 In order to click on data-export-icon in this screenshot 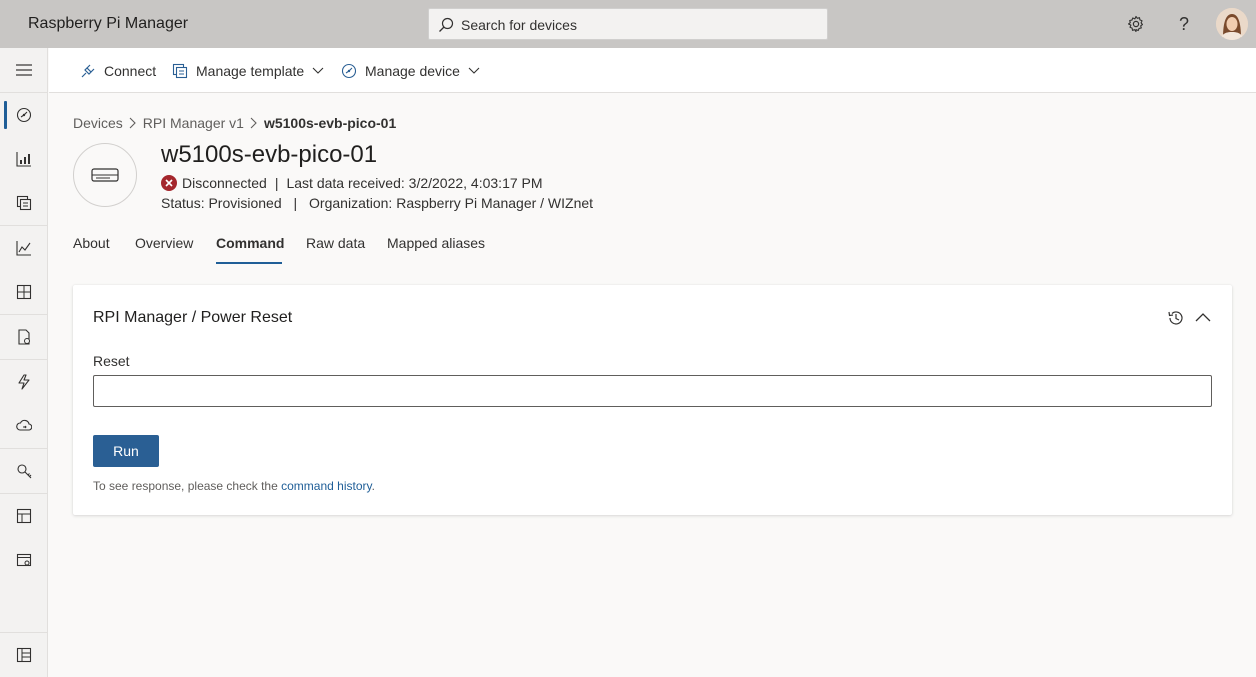, I will do `click(24, 426)`.